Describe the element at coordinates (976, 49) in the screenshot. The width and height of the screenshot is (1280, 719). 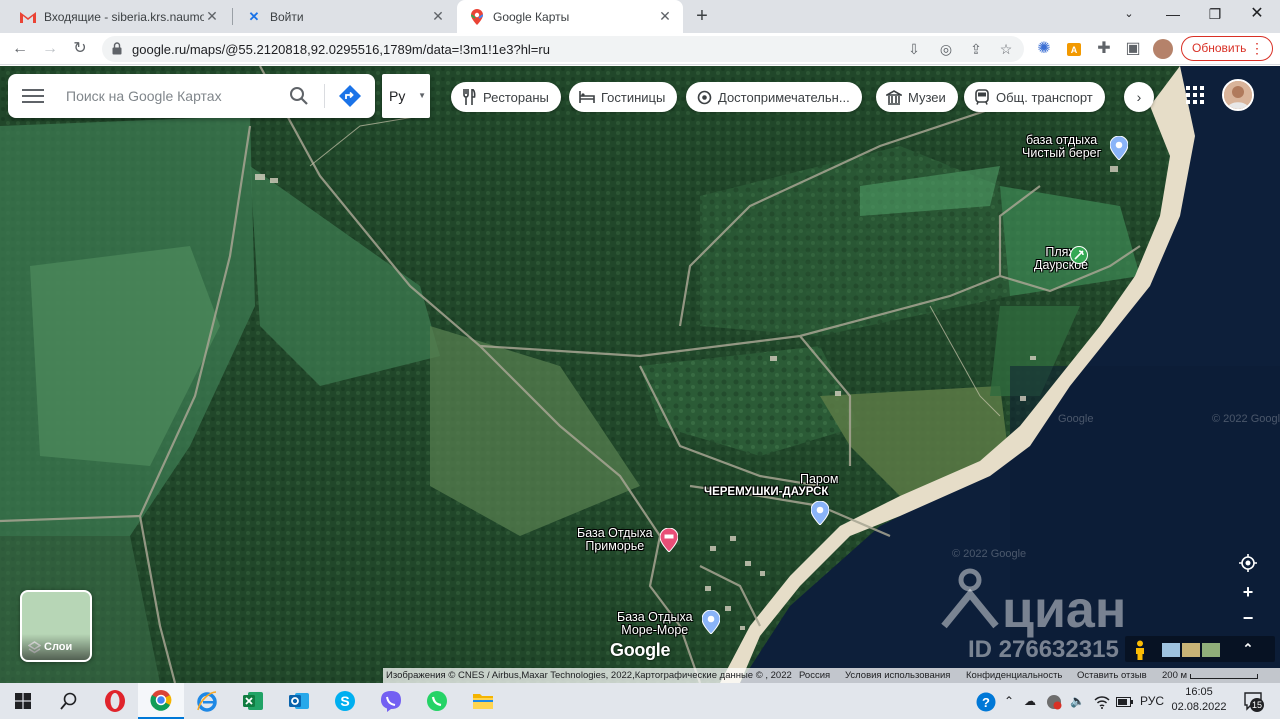
I see `share-icon: ⇪` at that location.